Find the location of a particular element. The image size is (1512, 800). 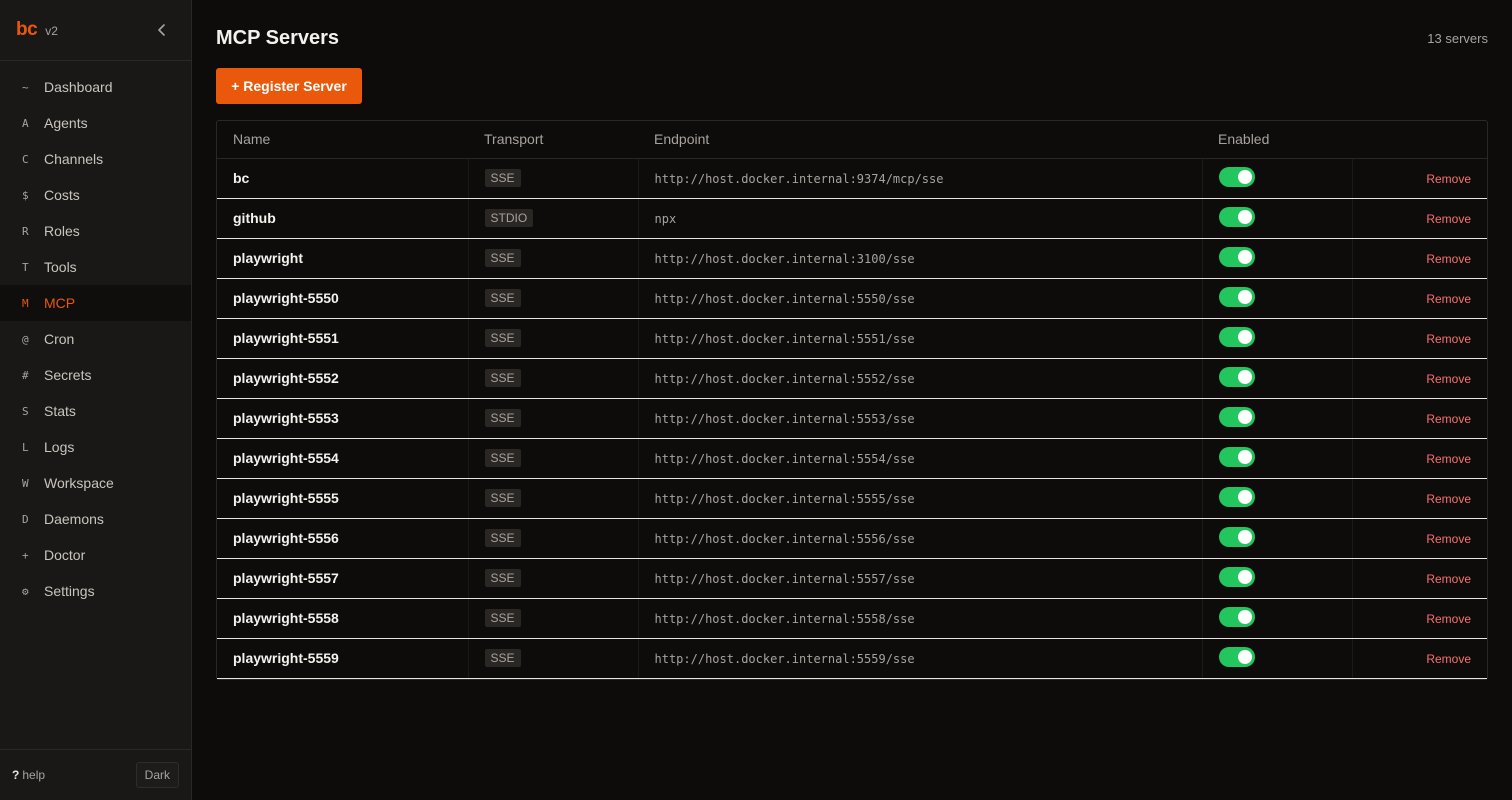

sidebar-item-daemons: D Daemons is located at coordinates (95, 519).